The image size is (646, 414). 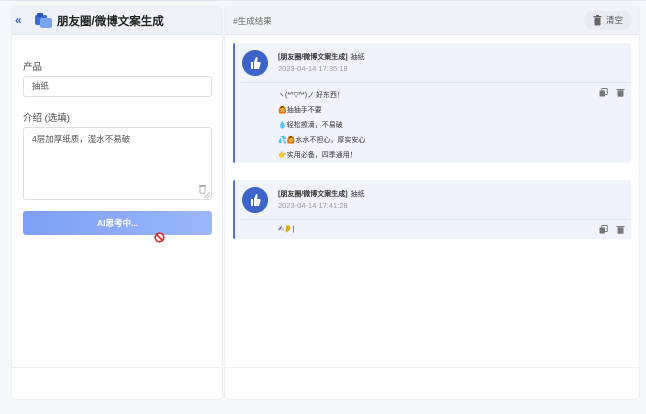 What do you see at coordinates (300, 110) in the screenshot?
I see `result-line: 🙆抽抽手不要` at bounding box center [300, 110].